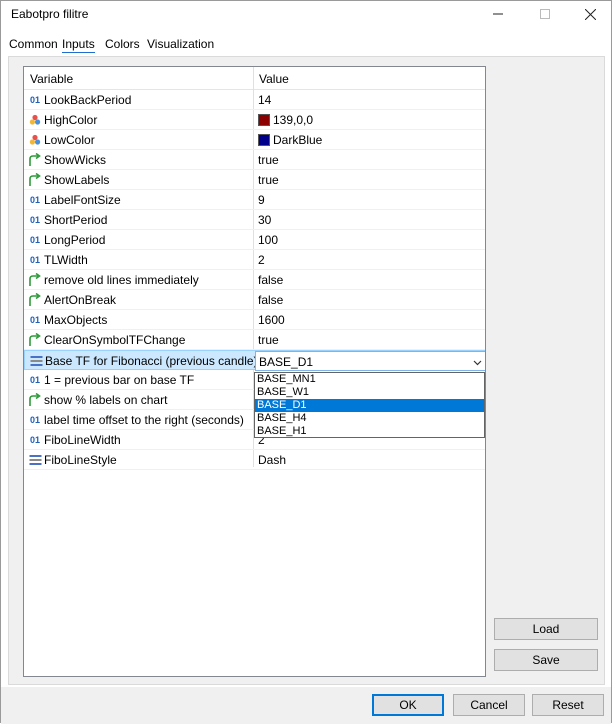 Image resolution: width=613 pixels, height=724 pixels. What do you see at coordinates (254, 200) in the screenshot?
I see `grid-row: 01 LabelFontSize 9` at bounding box center [254, 200].